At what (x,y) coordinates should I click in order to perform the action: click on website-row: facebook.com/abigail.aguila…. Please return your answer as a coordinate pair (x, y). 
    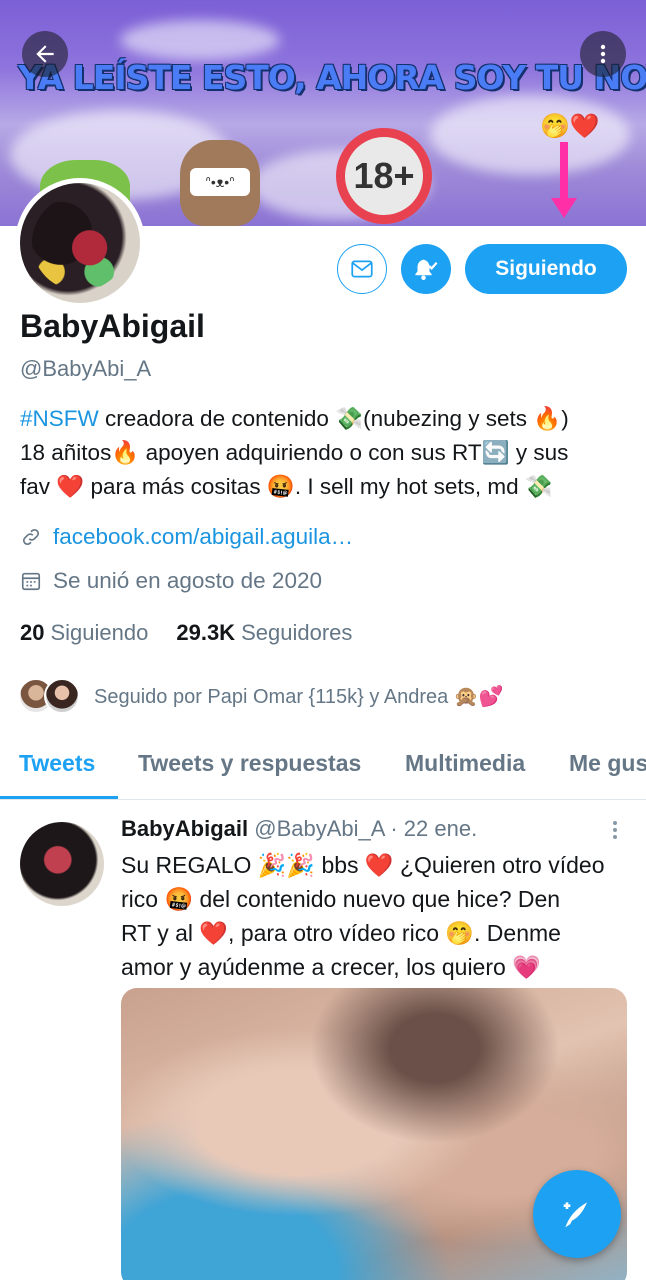
    Looking at the image, I should click on (186, 537).